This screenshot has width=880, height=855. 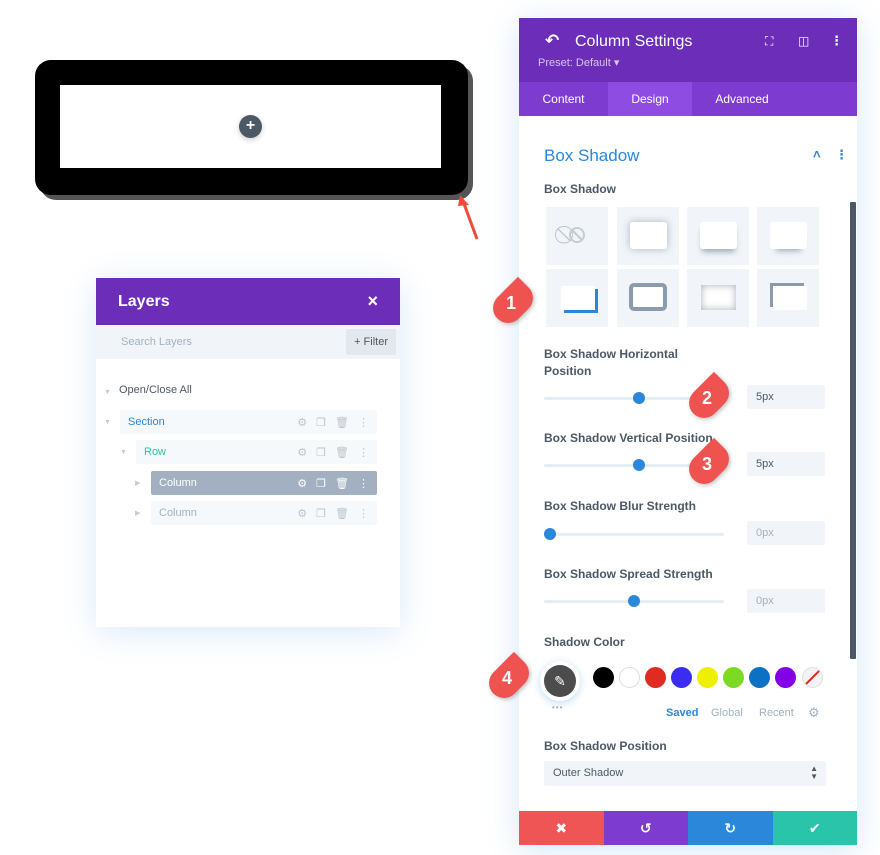 What do you see at coordinates (264, 483) in the screenshot?
I see `layer-item-column-active: Column ⚙ ❐ 🗑 ⋮` at bounding box center [264, 483].